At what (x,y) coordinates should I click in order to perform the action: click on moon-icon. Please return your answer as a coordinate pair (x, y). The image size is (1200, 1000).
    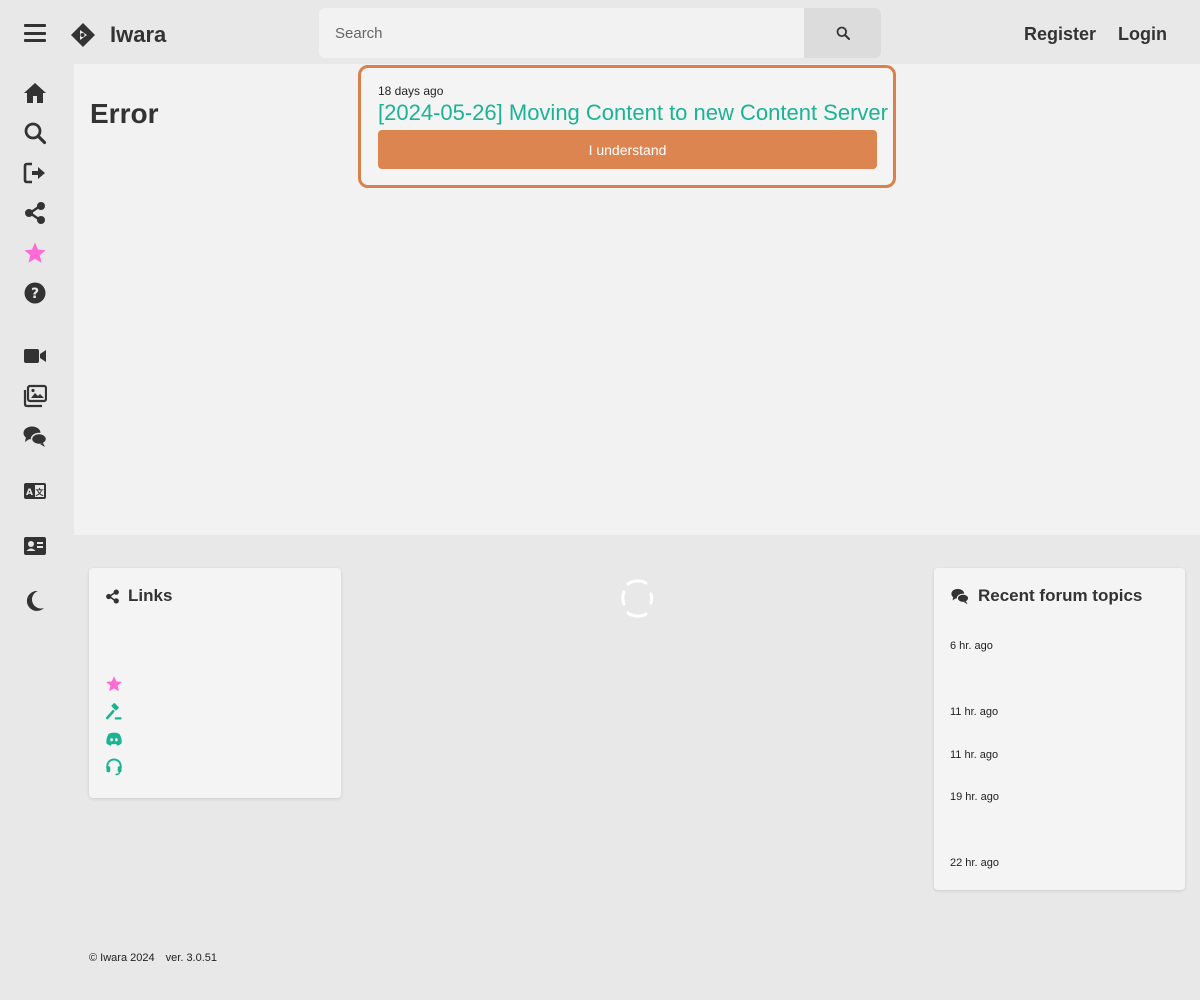
    Looking at the image, I should click on (35, 600).